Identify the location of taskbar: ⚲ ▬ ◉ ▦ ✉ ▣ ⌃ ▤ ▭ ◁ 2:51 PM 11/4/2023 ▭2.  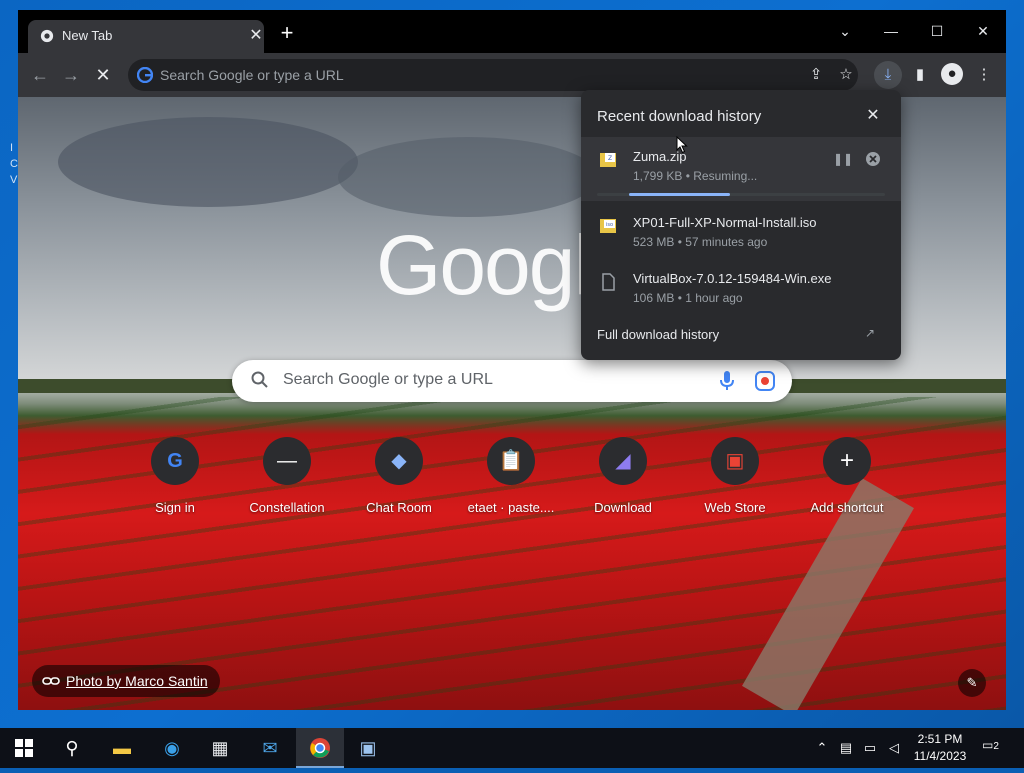
(512, 748).